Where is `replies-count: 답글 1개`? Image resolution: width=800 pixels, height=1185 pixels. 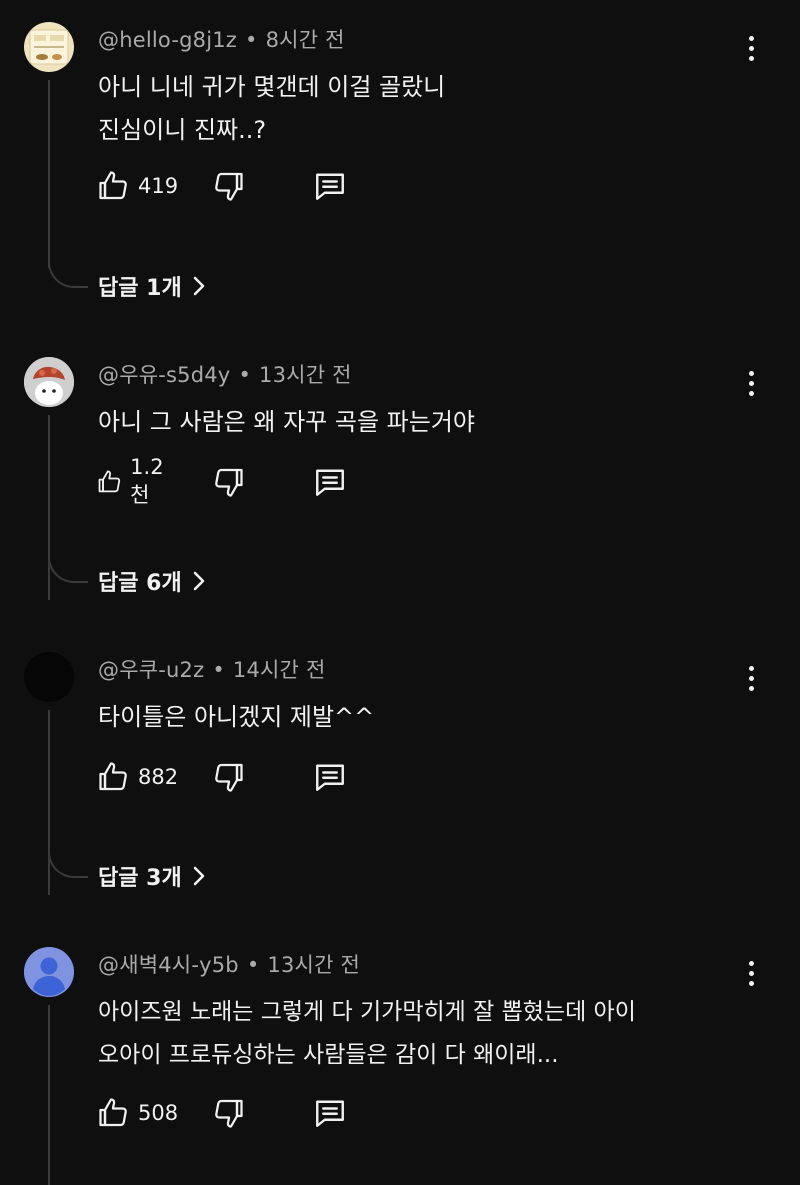 replies-count: 답글 1개 is located at coordinates (140, 288).